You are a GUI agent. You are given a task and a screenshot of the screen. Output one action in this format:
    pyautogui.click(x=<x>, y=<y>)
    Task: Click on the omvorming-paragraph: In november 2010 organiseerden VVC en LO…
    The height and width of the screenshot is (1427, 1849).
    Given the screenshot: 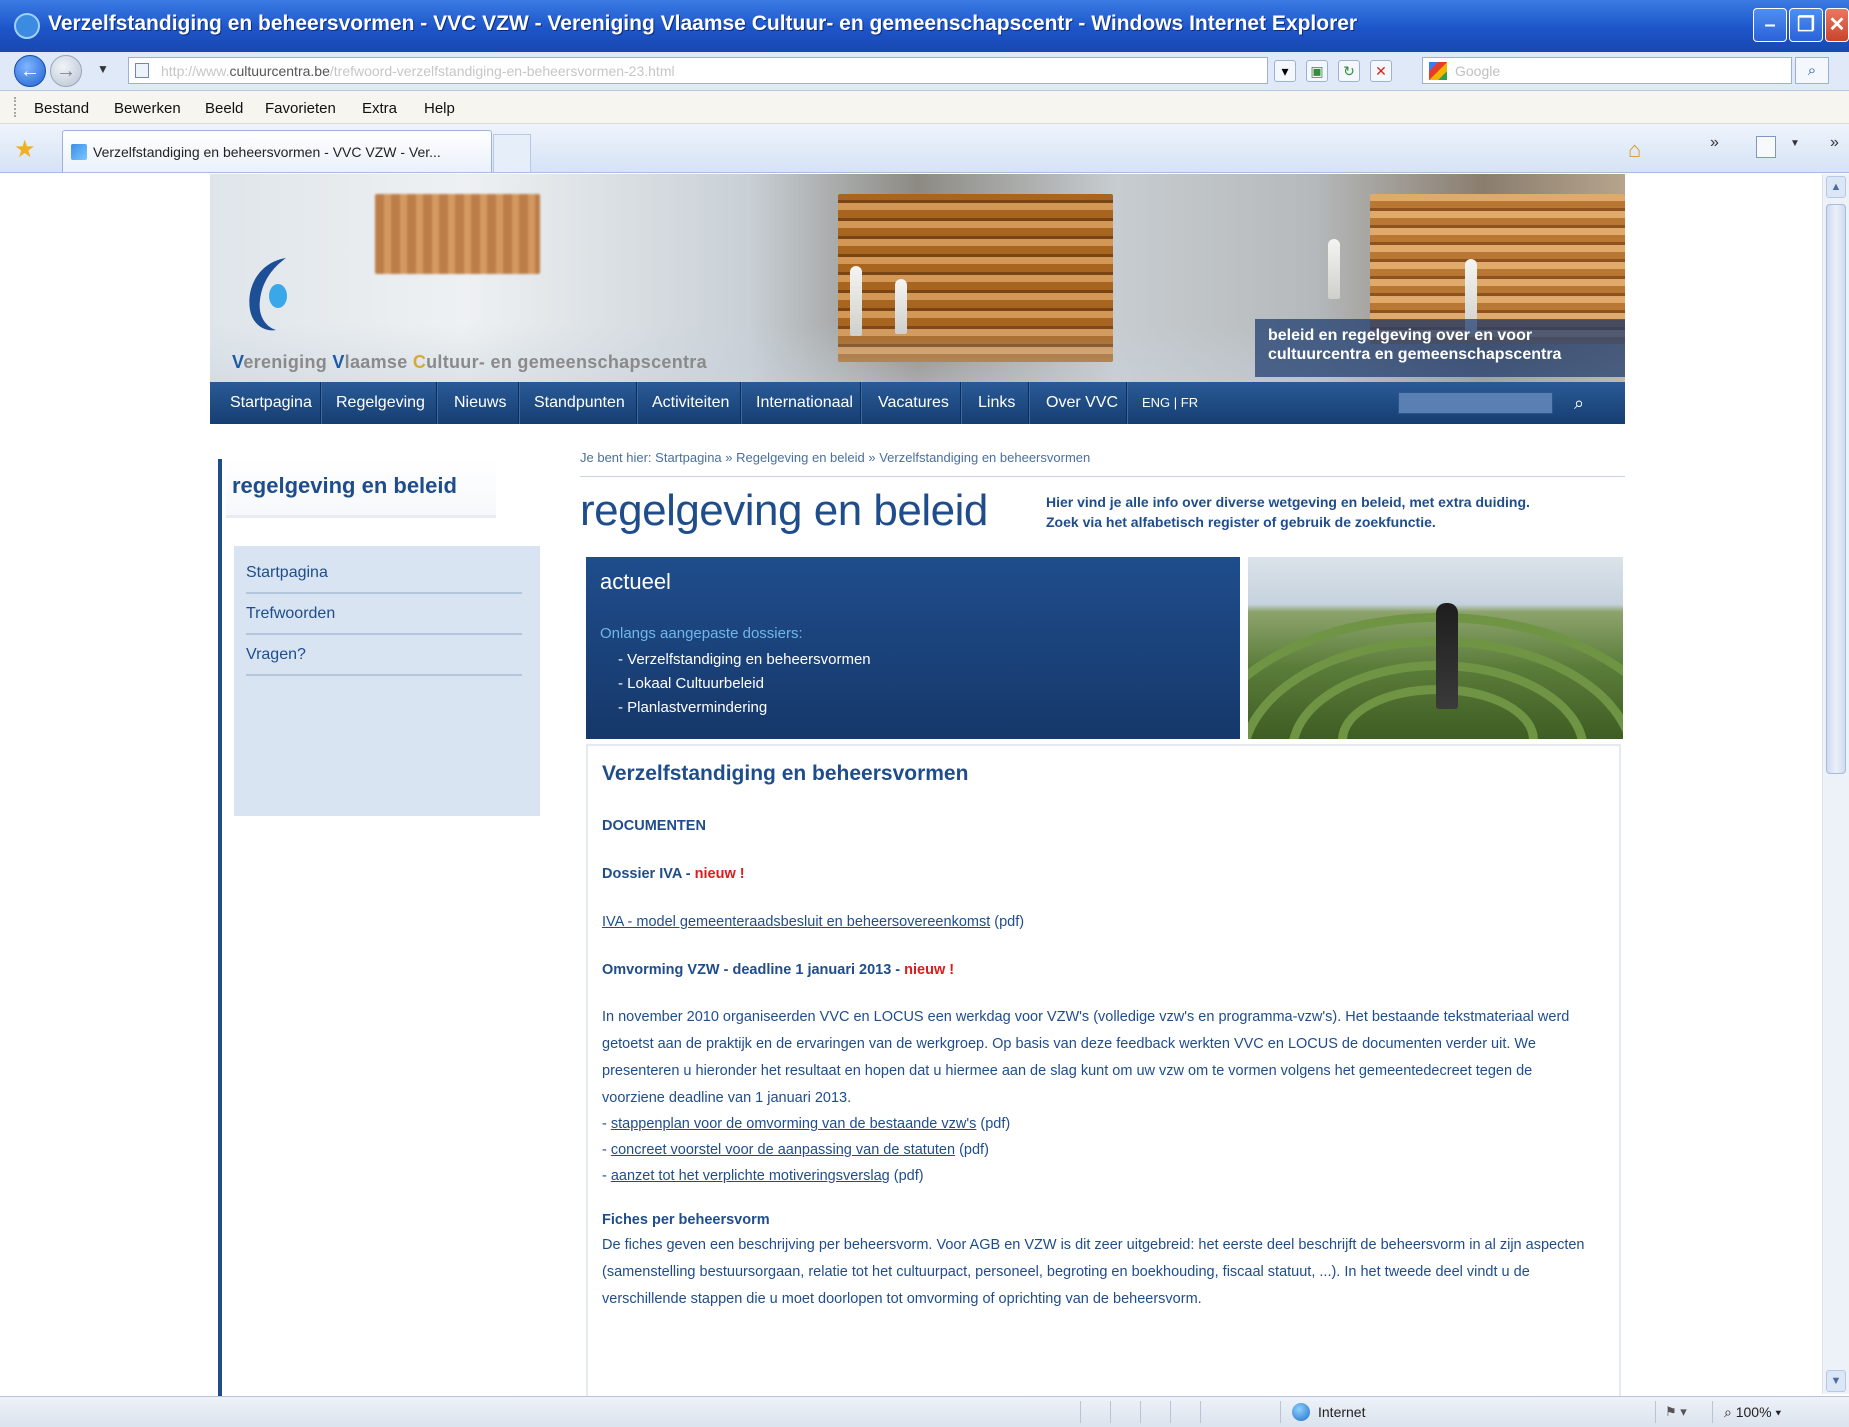 What is the action you would take?
    pyautogui.click(x=1086, y=1057)
    